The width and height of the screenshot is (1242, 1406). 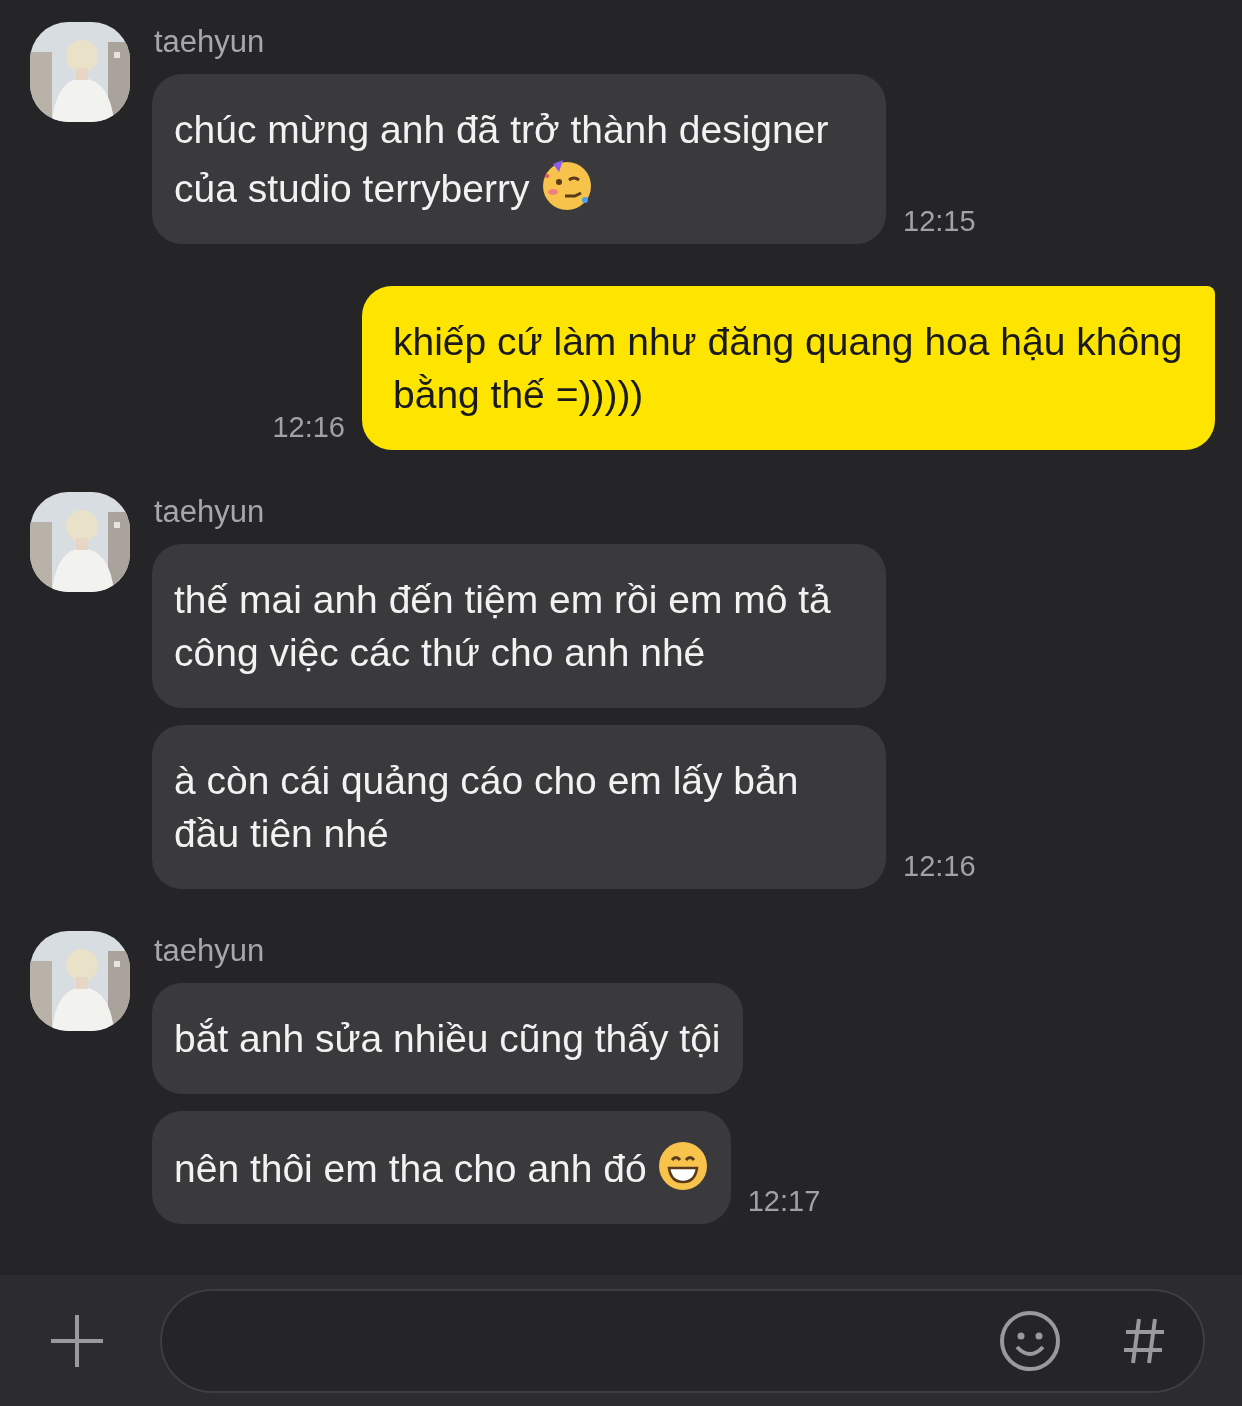 What do you see at coordinates (441, 1167) in the screenshot?
I see `message-bubble: nên thôi em tha cho anh đó` at bounding box center [441, 1167].